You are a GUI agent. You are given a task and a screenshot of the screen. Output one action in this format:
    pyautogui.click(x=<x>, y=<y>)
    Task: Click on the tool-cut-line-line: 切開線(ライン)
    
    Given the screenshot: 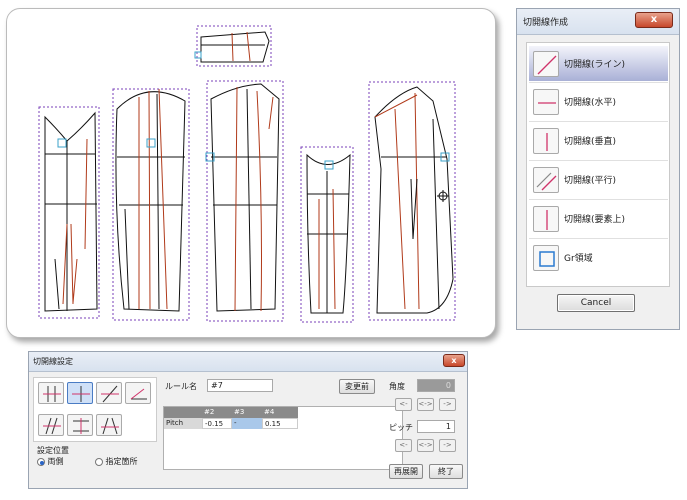 What is the action you would take?
    pyautogui.click(x=598, y=63)
    